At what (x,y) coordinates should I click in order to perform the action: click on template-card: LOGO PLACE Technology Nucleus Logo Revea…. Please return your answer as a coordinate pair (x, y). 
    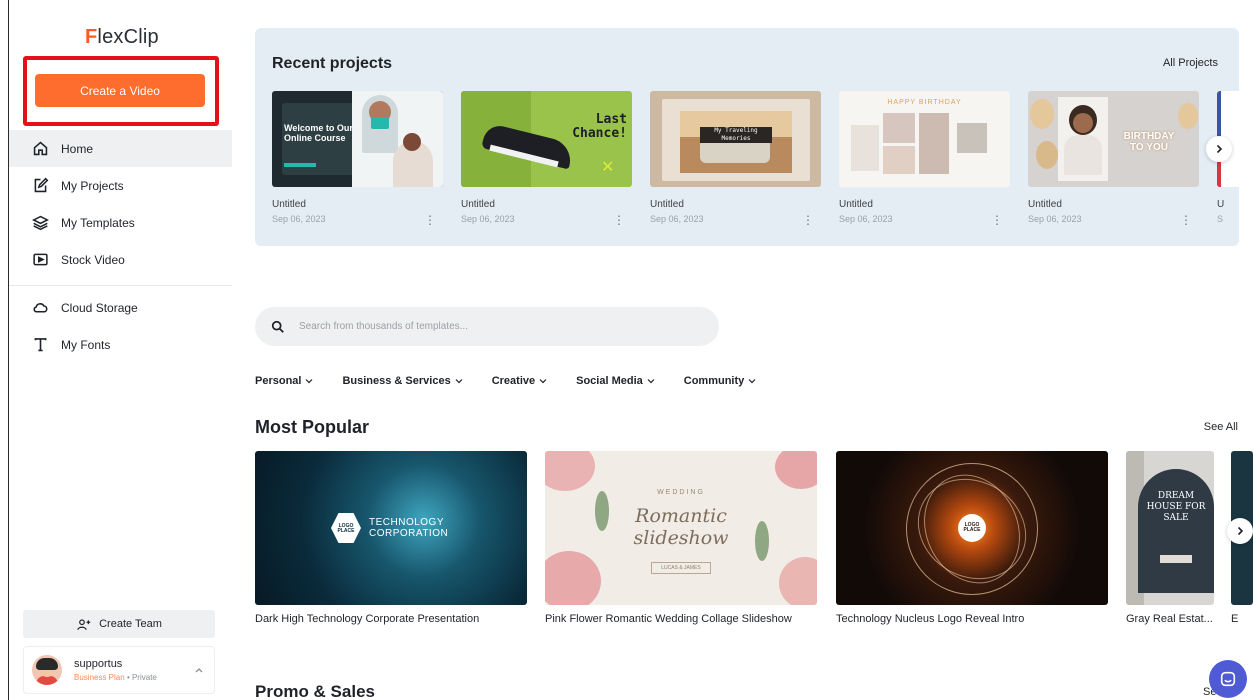
    Looking at the image, I should click on (972, 538).